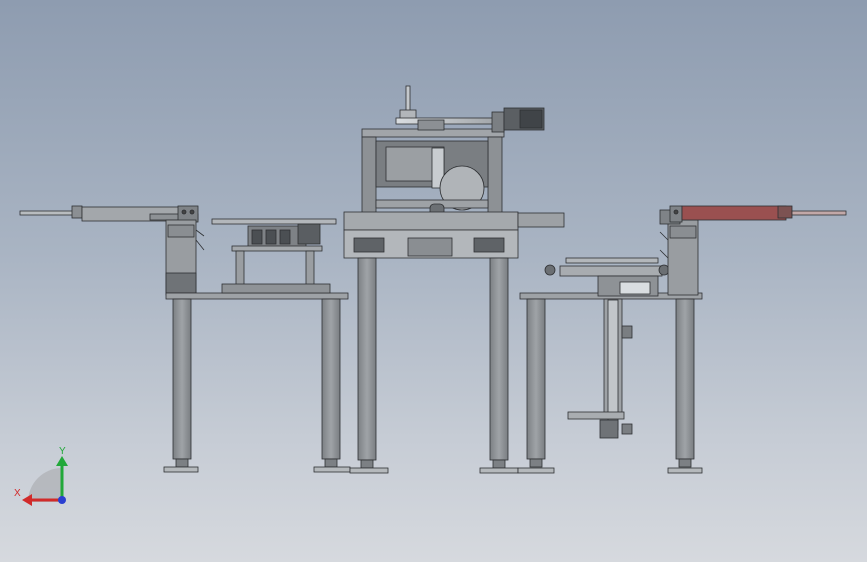 The width and height of the screenshot is (867, 562). What do you see at coordinates (257, 382) in the screenshot?
I see `left-table` at bounding box center [257, 382].